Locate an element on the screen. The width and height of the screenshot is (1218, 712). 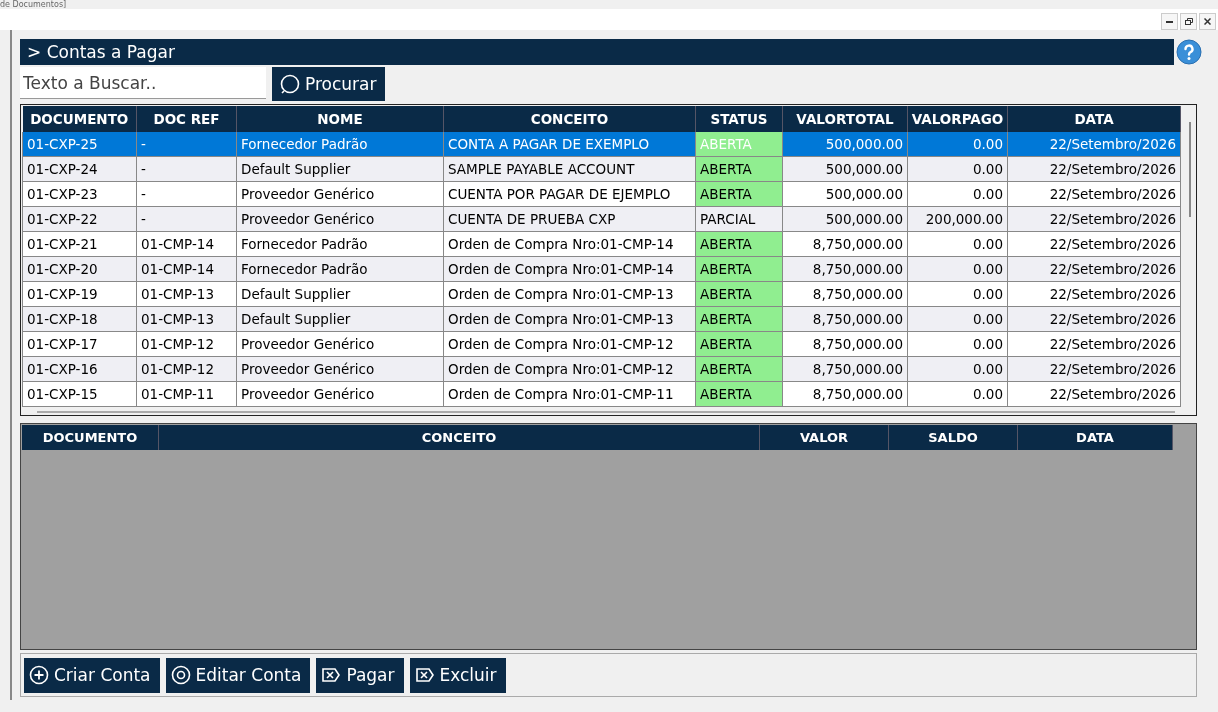
close-icon is located at coordinates (1207, 21).